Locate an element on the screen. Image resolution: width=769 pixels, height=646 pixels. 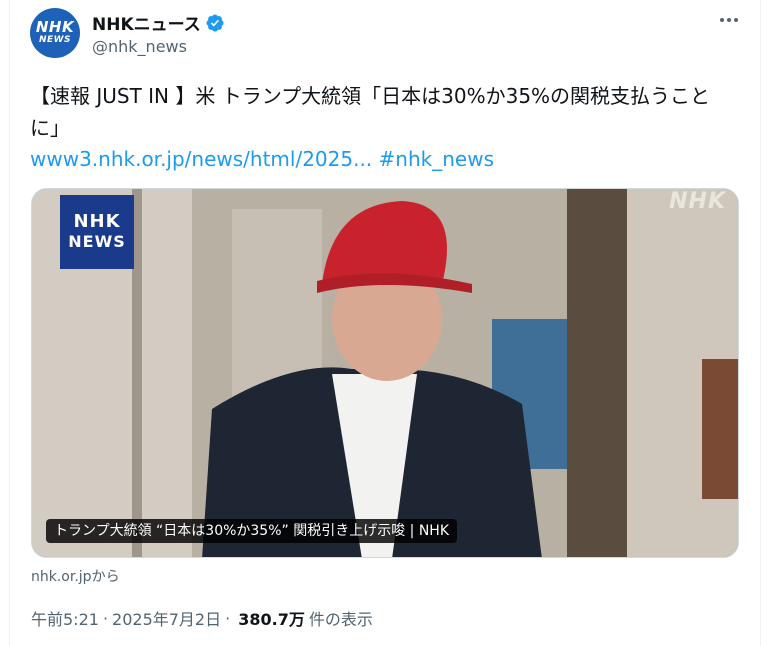
tweet-date: 2025年7月2日 is located at coordinates (166, 618).